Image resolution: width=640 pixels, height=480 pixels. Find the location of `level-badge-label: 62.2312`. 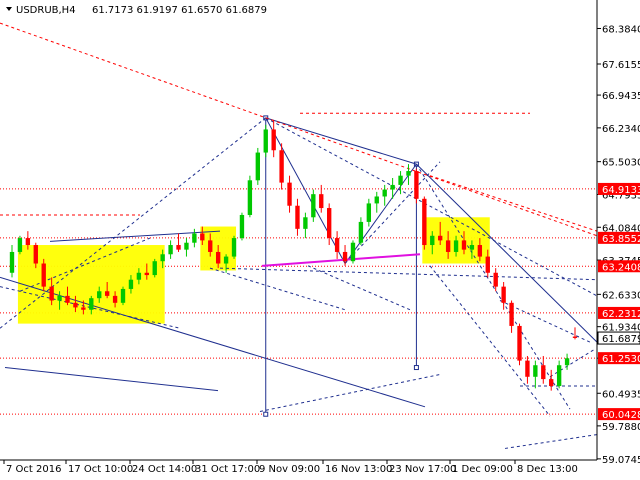

level-badge-label: 62.2312 is located at coordinates (621, 314).